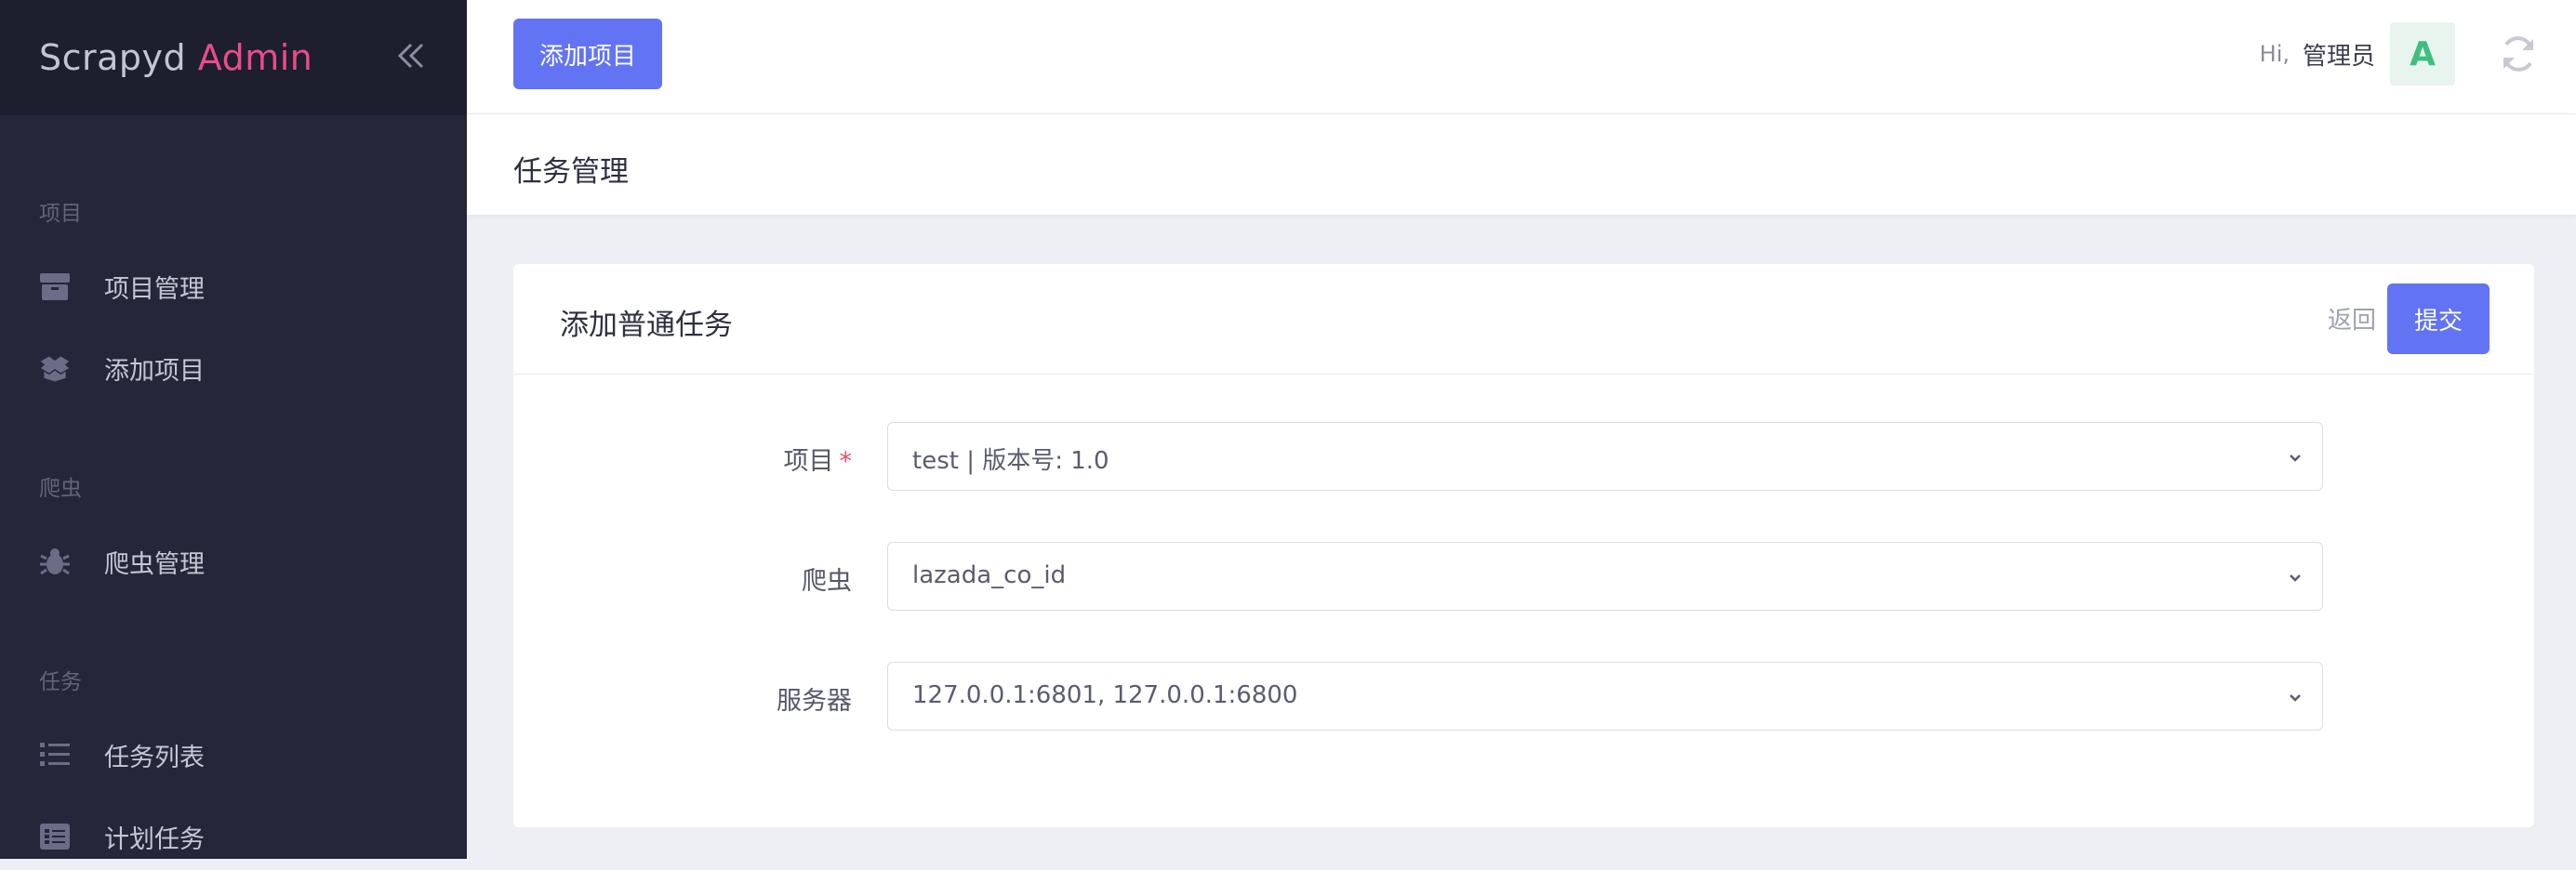 Image resolution: width=2576 pixels, height=870 pixels. Describe the element at coordinates (2422, 54) in the screenshot. I see `avatar: A` at that location.